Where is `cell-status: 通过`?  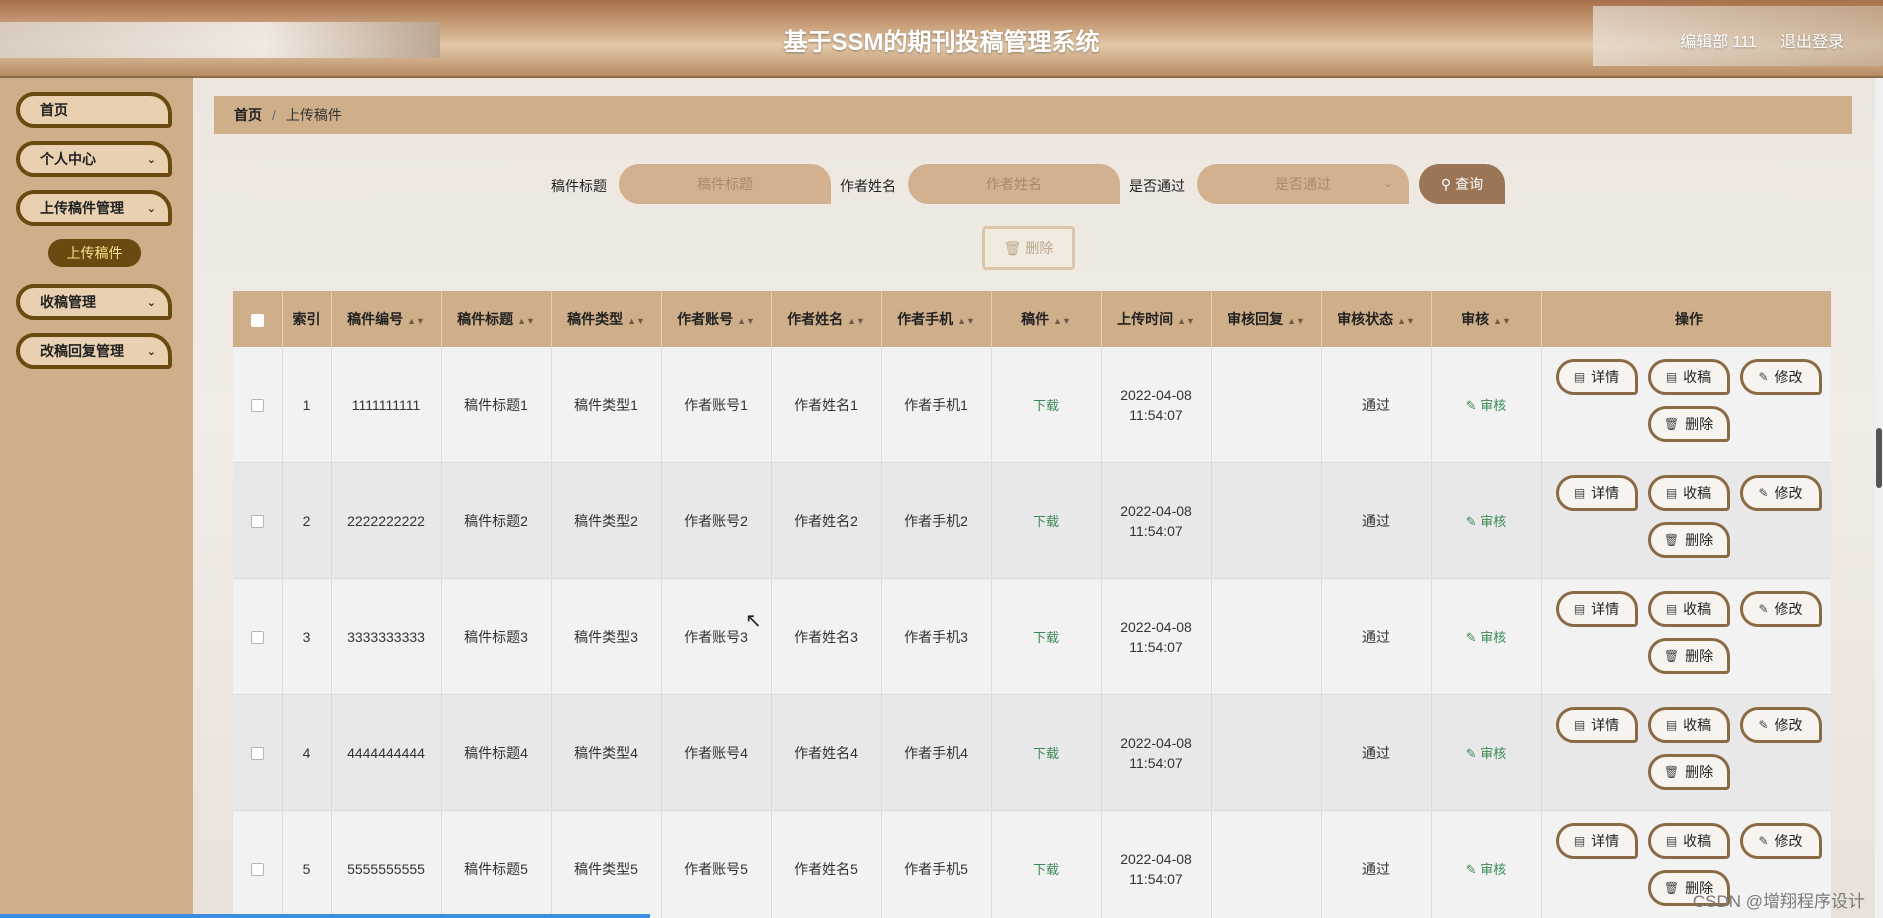 cell-status: 通过 is located at coordinates (1376, 636).